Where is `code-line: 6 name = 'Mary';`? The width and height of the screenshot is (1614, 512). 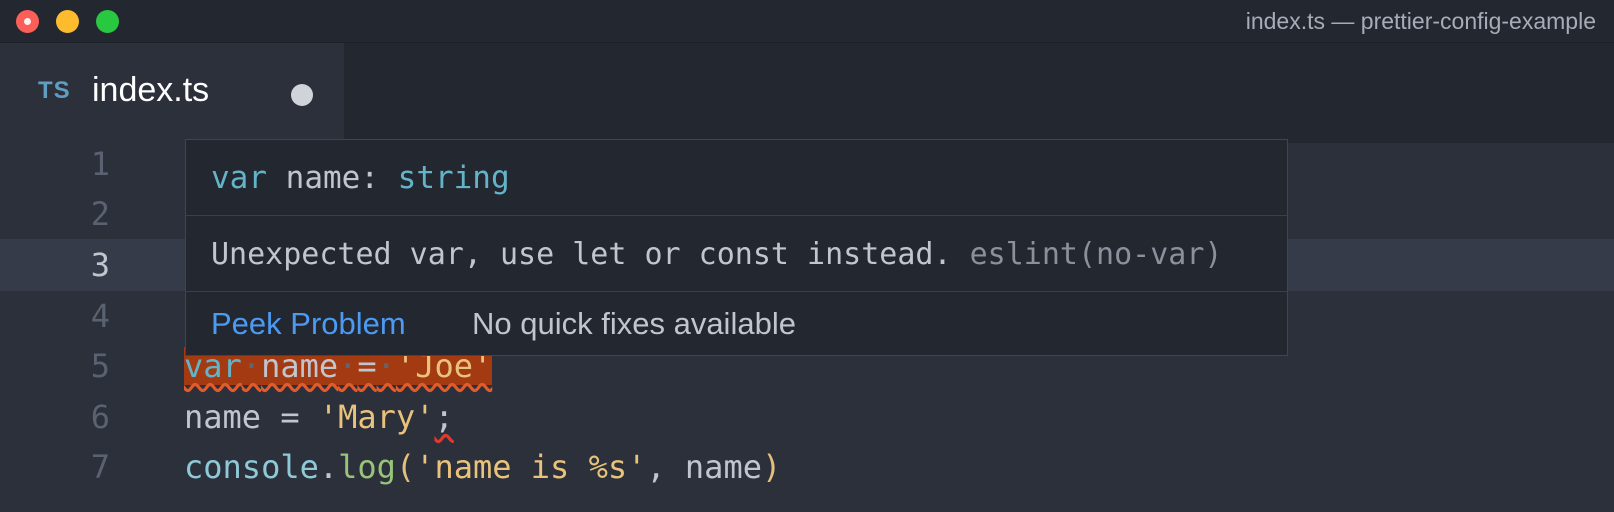 code-line: 6 name = 'Mary'; is located at coordinates (807, 417).